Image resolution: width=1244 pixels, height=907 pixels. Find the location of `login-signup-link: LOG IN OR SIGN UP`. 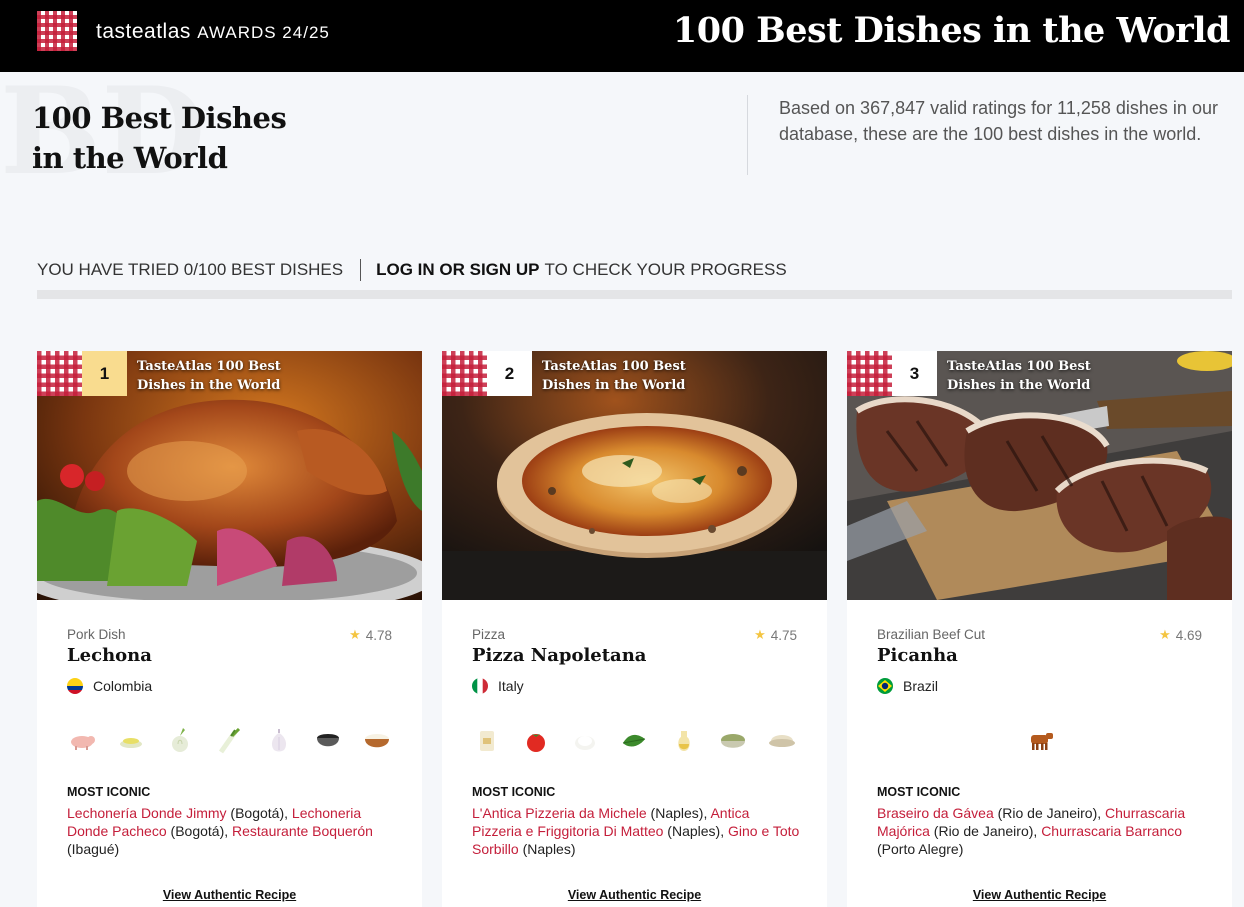

login-signup-link: LOG IN OR SIGN UP is located at coordinates (457, 270).